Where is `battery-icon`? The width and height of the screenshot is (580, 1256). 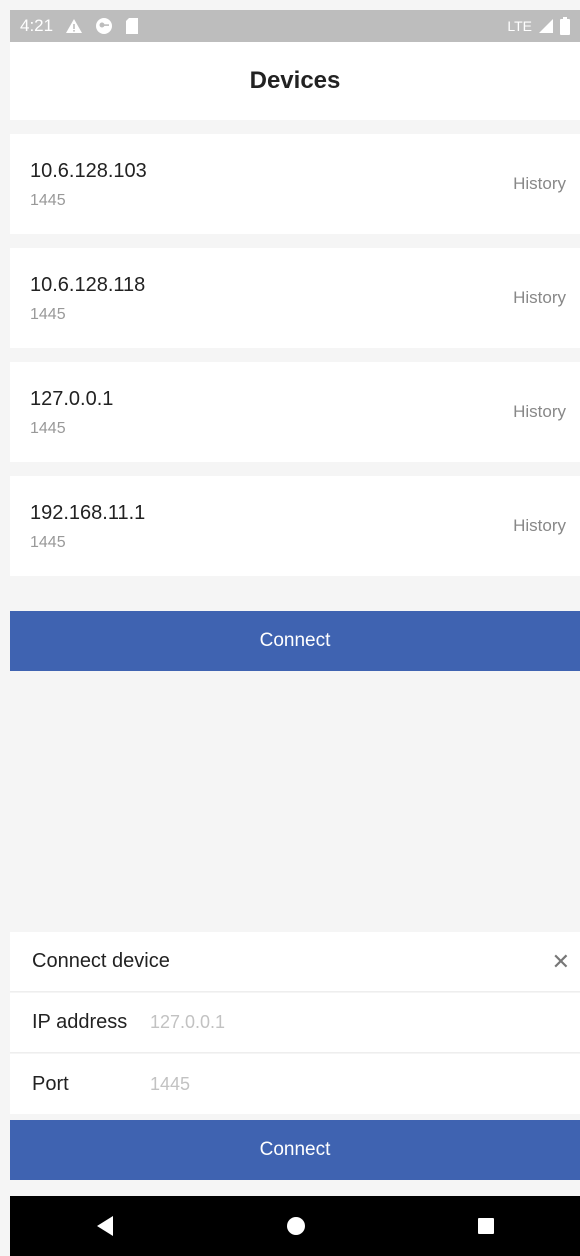
battery-icon is located at coordinates (565, 26).